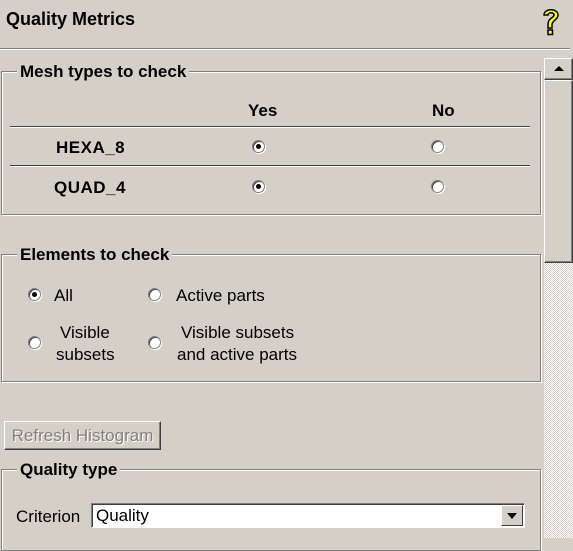 The width and height of the screenshot is (573, 551). Describe the element at coordinates (237, 354) in the screenshot. I see `elements-visible-subsets-active-parts-label-line2: and active parts` at that location.